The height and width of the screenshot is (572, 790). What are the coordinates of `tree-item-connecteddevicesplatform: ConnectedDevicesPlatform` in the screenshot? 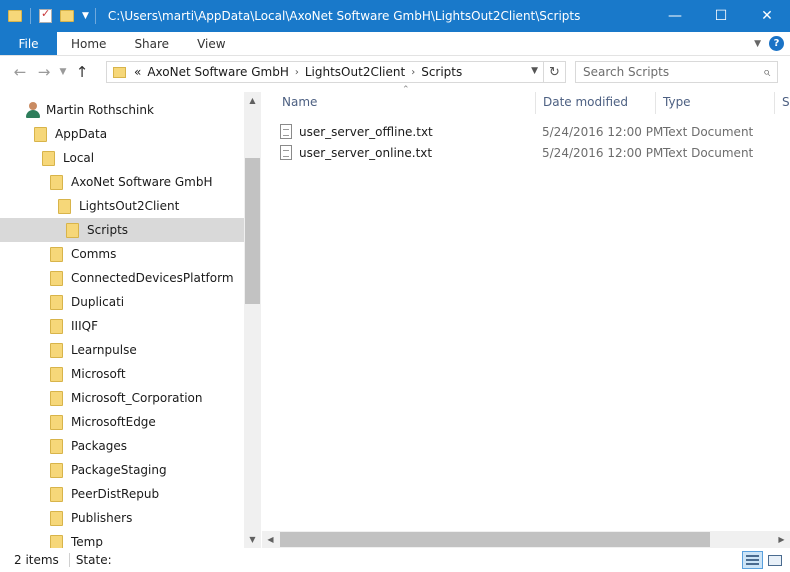 It's located at (122, 278).